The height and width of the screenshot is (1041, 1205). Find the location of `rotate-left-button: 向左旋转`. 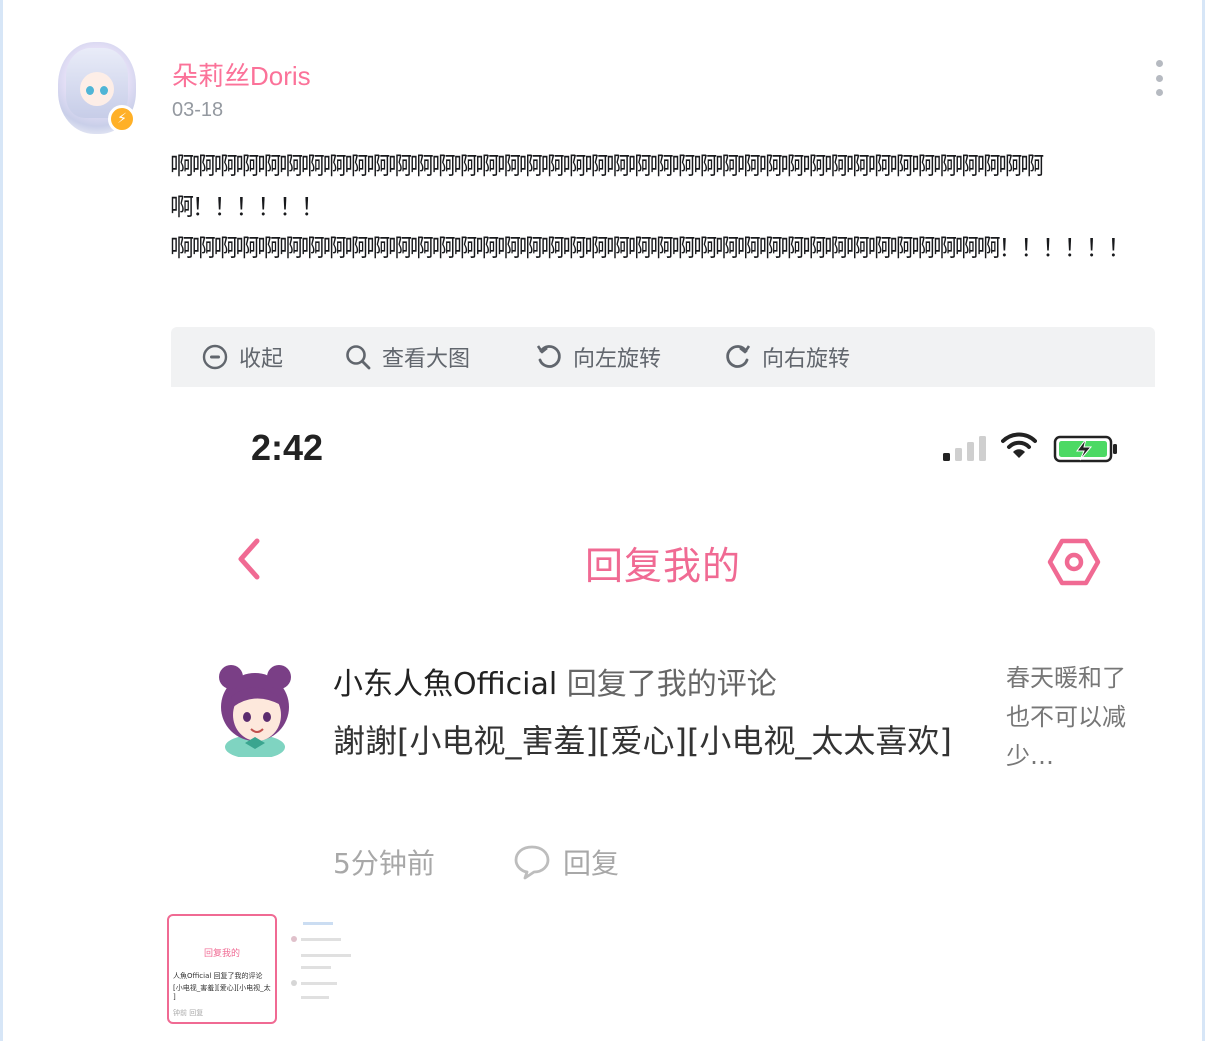

rotate-left-button: 向左旋转 is located at coordinates (598, 357).